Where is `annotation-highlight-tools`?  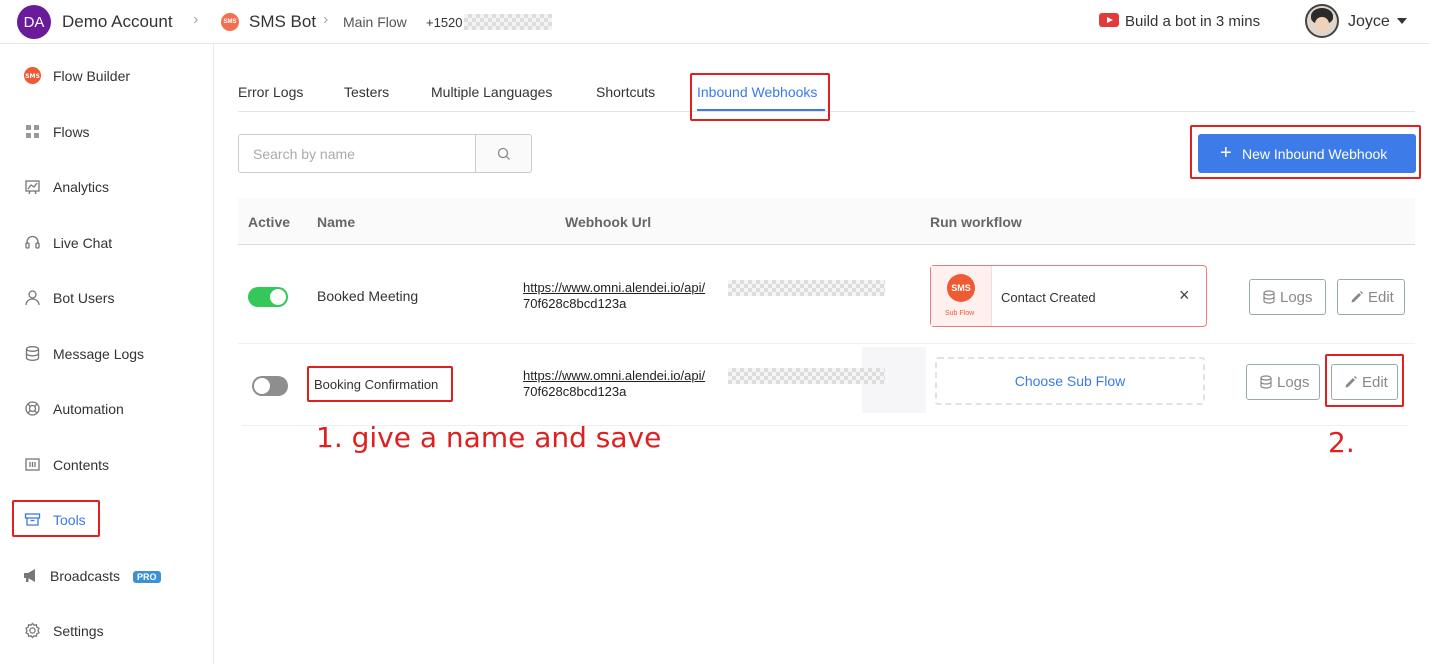 annotation-highlight-tools is located at coordinates (56, 518).